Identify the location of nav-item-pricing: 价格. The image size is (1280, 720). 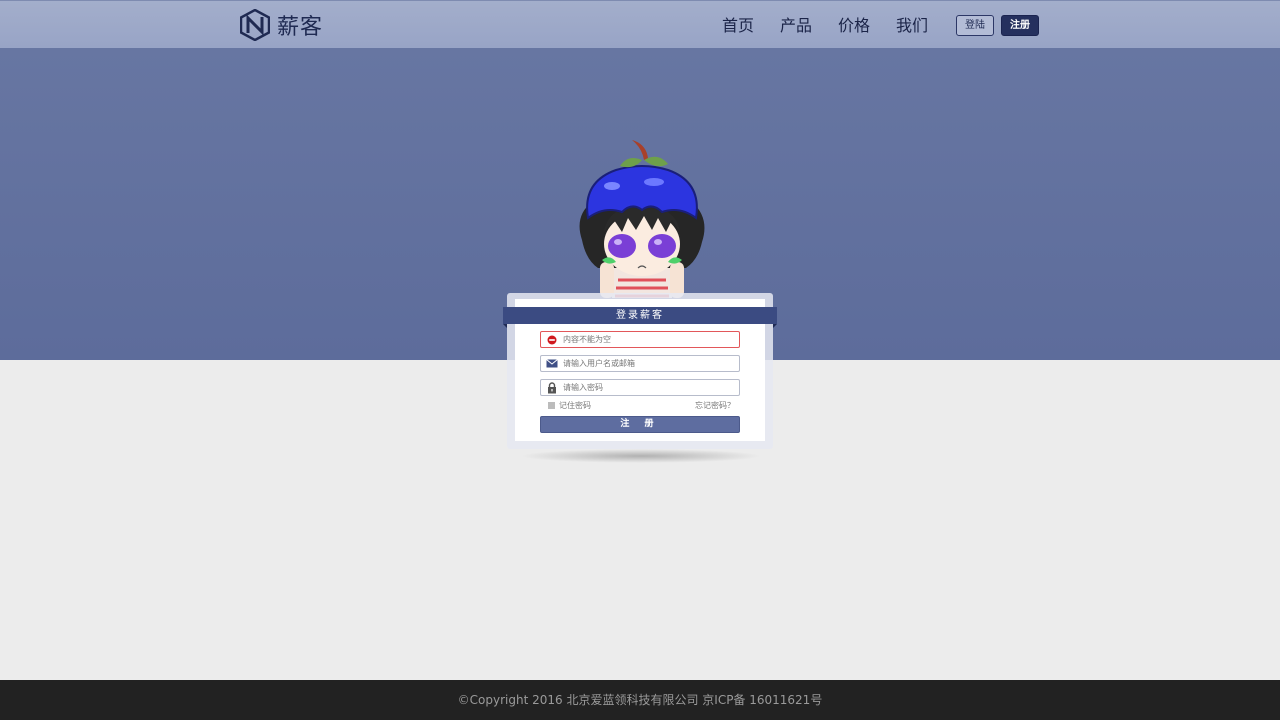
(854, 26).